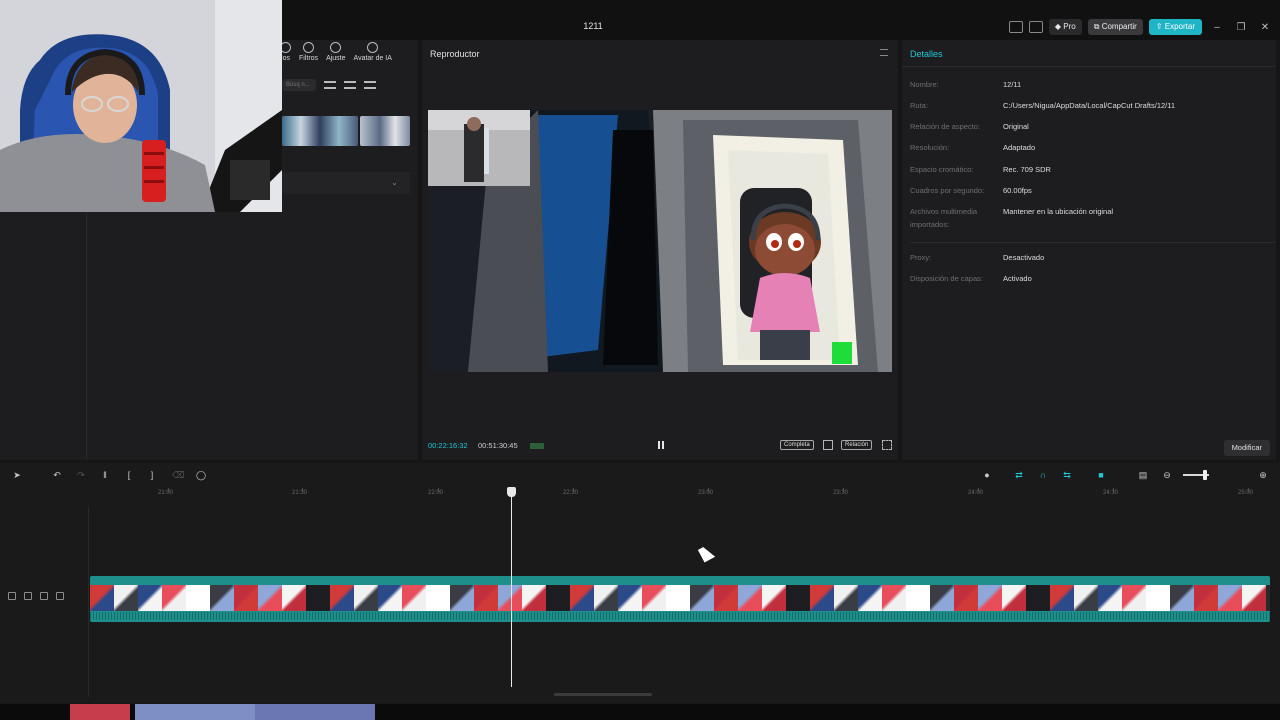  What do you see at coordinates (60, 596) in the screenshot?
I see `audio-icon` at bounding box center [60, 596].